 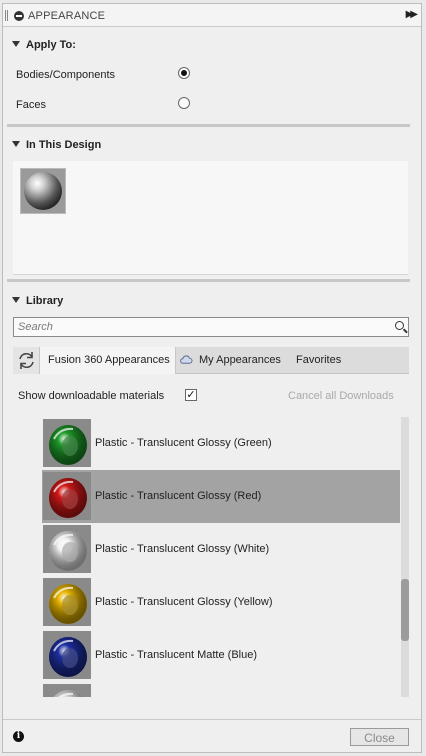 I want to click on title-bar: APPEARANCE ▶▶, so click(x=212, y=15).